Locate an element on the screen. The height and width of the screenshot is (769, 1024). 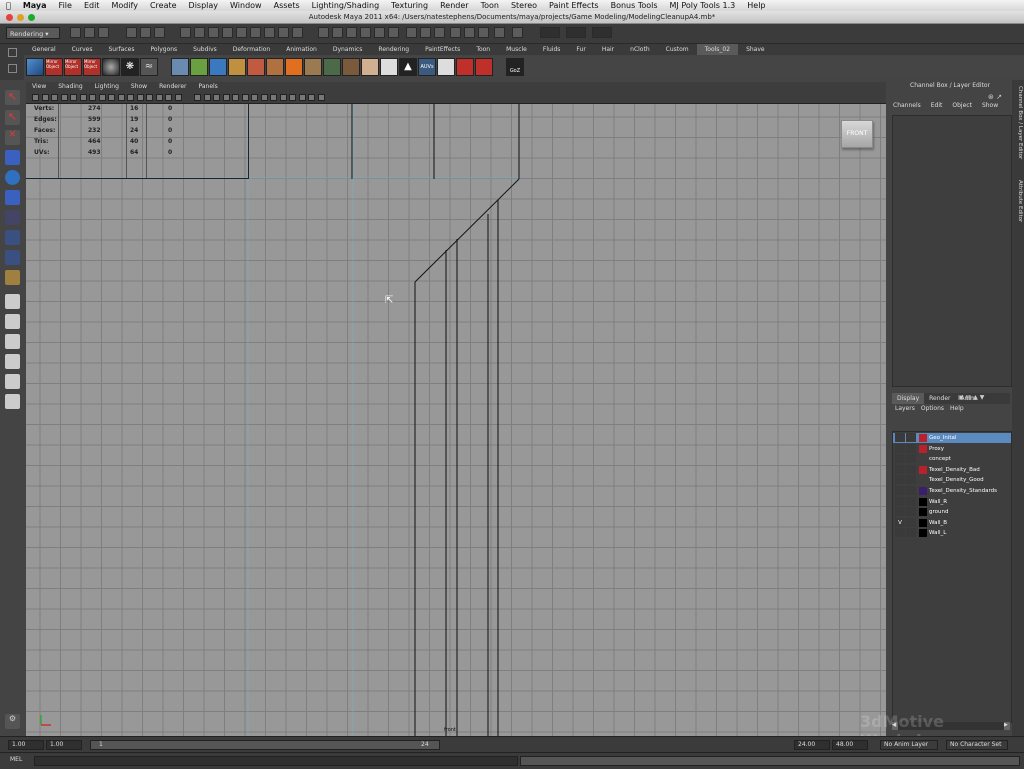
hypershade-layout-icon is located at coordinates (12, 381).